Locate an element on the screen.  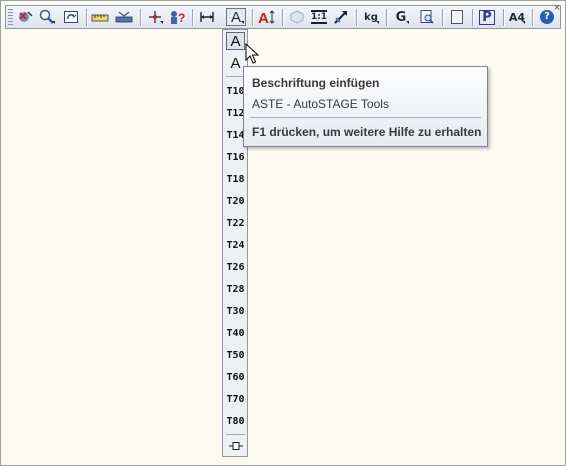
sheet-button is located at coordinates (457, 17).